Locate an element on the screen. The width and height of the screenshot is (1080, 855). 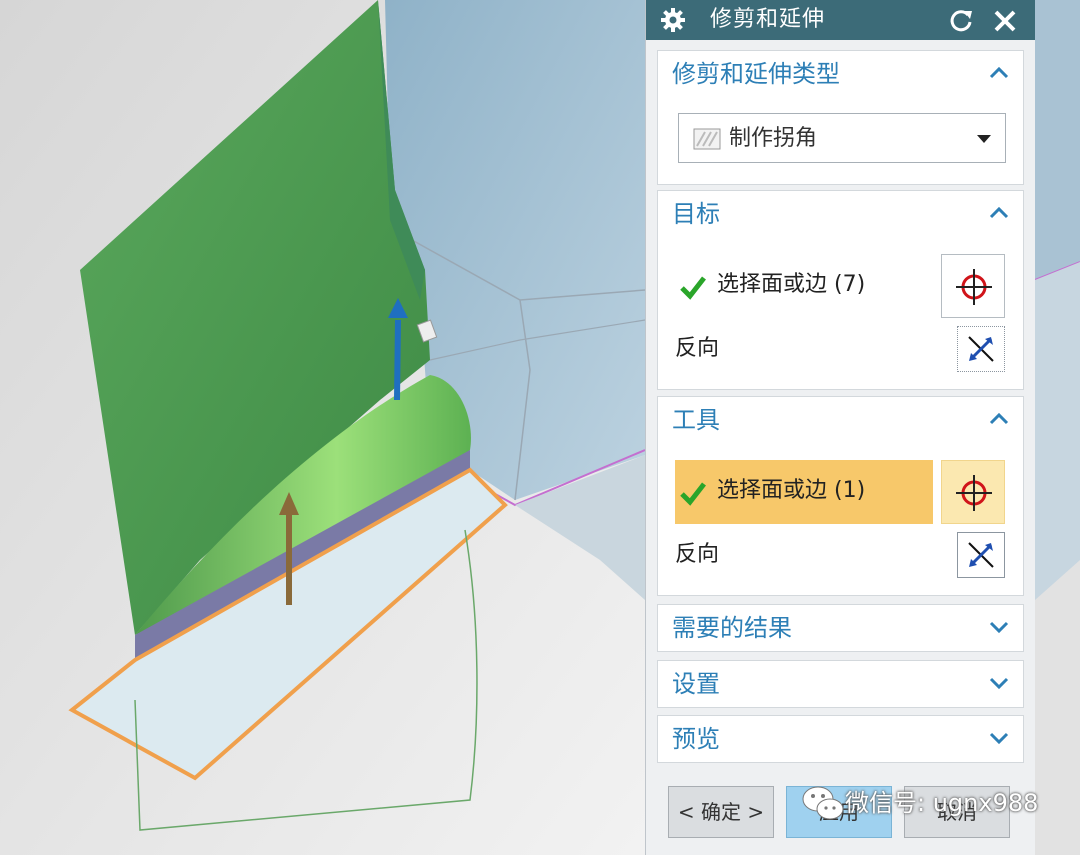
tool-reverse-label: 反向 is located at coordinates (697, 554).